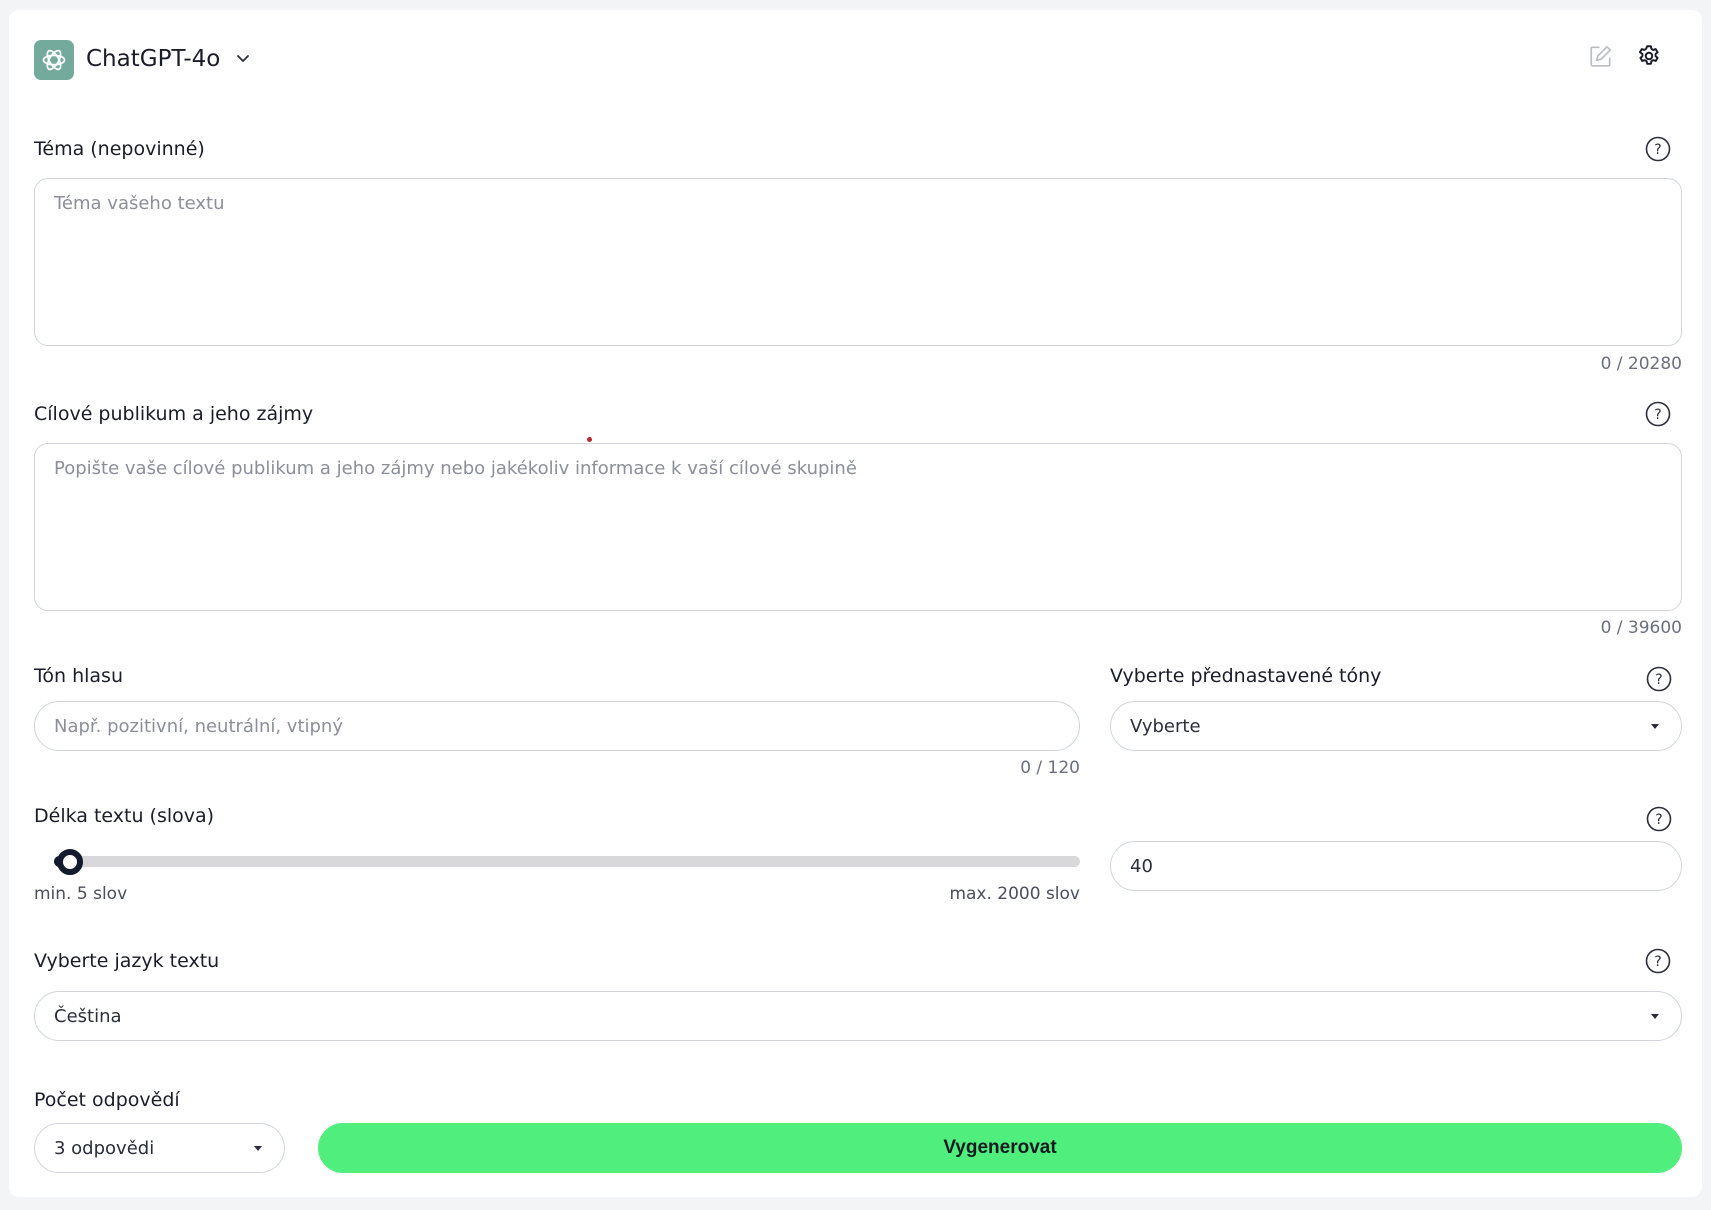 The width and height of the screenshot is (1711, 1210). Describe the element at coordinates (858, 1016) in the screenshot. I see `language-select: Čeština` at that location.